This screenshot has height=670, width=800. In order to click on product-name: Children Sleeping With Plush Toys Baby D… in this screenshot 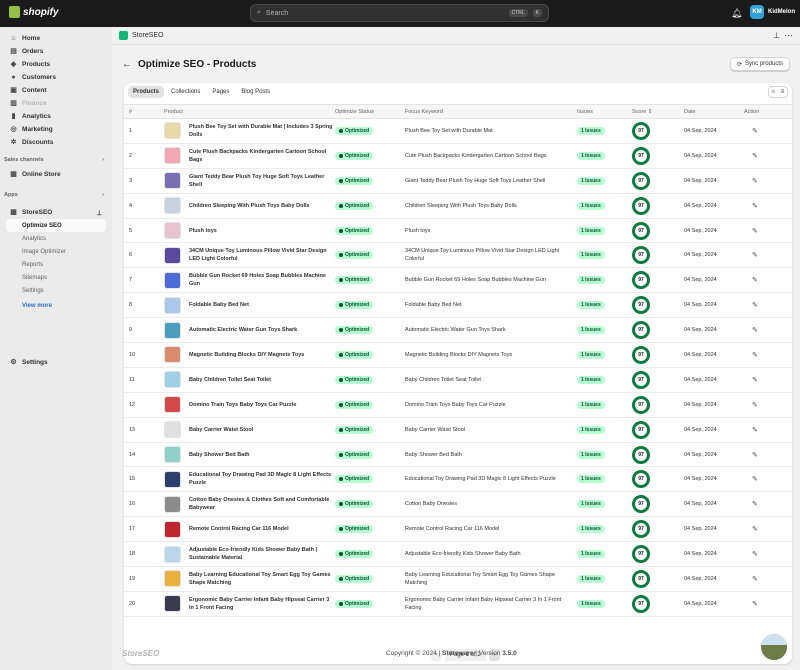, I will do `click(249, 206)`.